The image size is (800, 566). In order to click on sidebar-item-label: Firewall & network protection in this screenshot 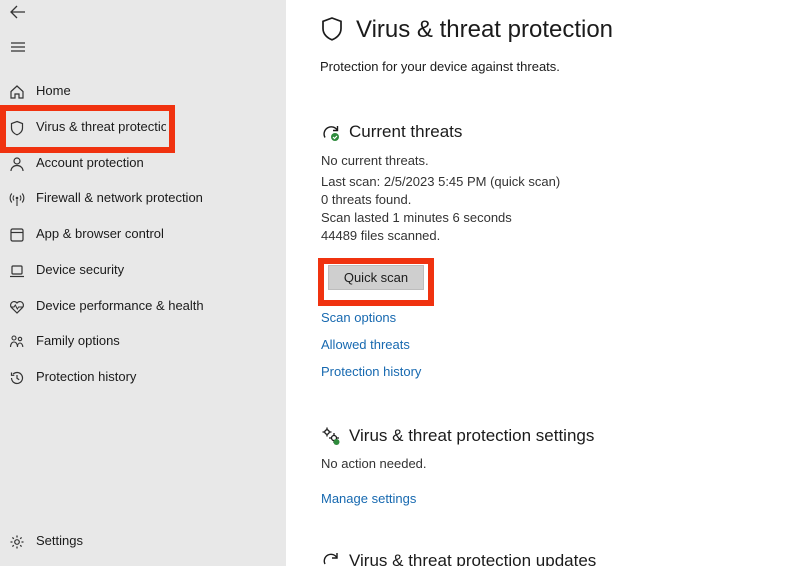, I will do `click(119, 197)`.